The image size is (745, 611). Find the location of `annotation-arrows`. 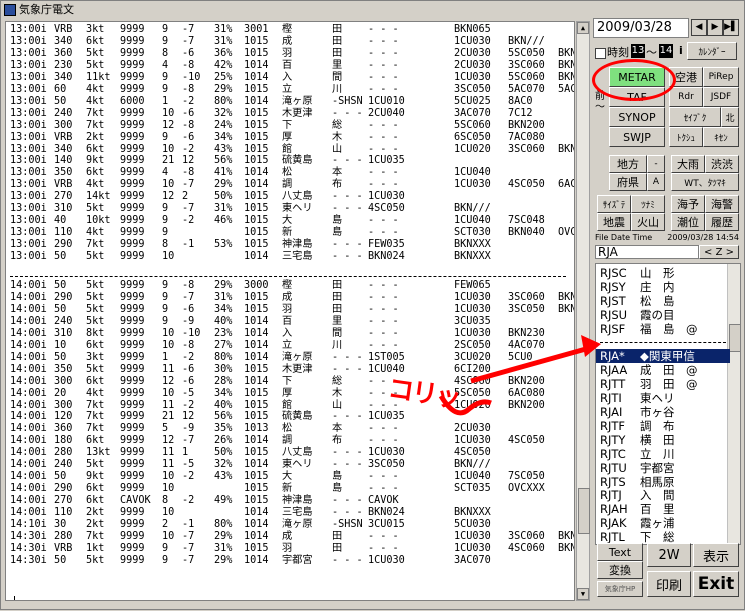

annotation-arrows is located at coordinates (519, 375).